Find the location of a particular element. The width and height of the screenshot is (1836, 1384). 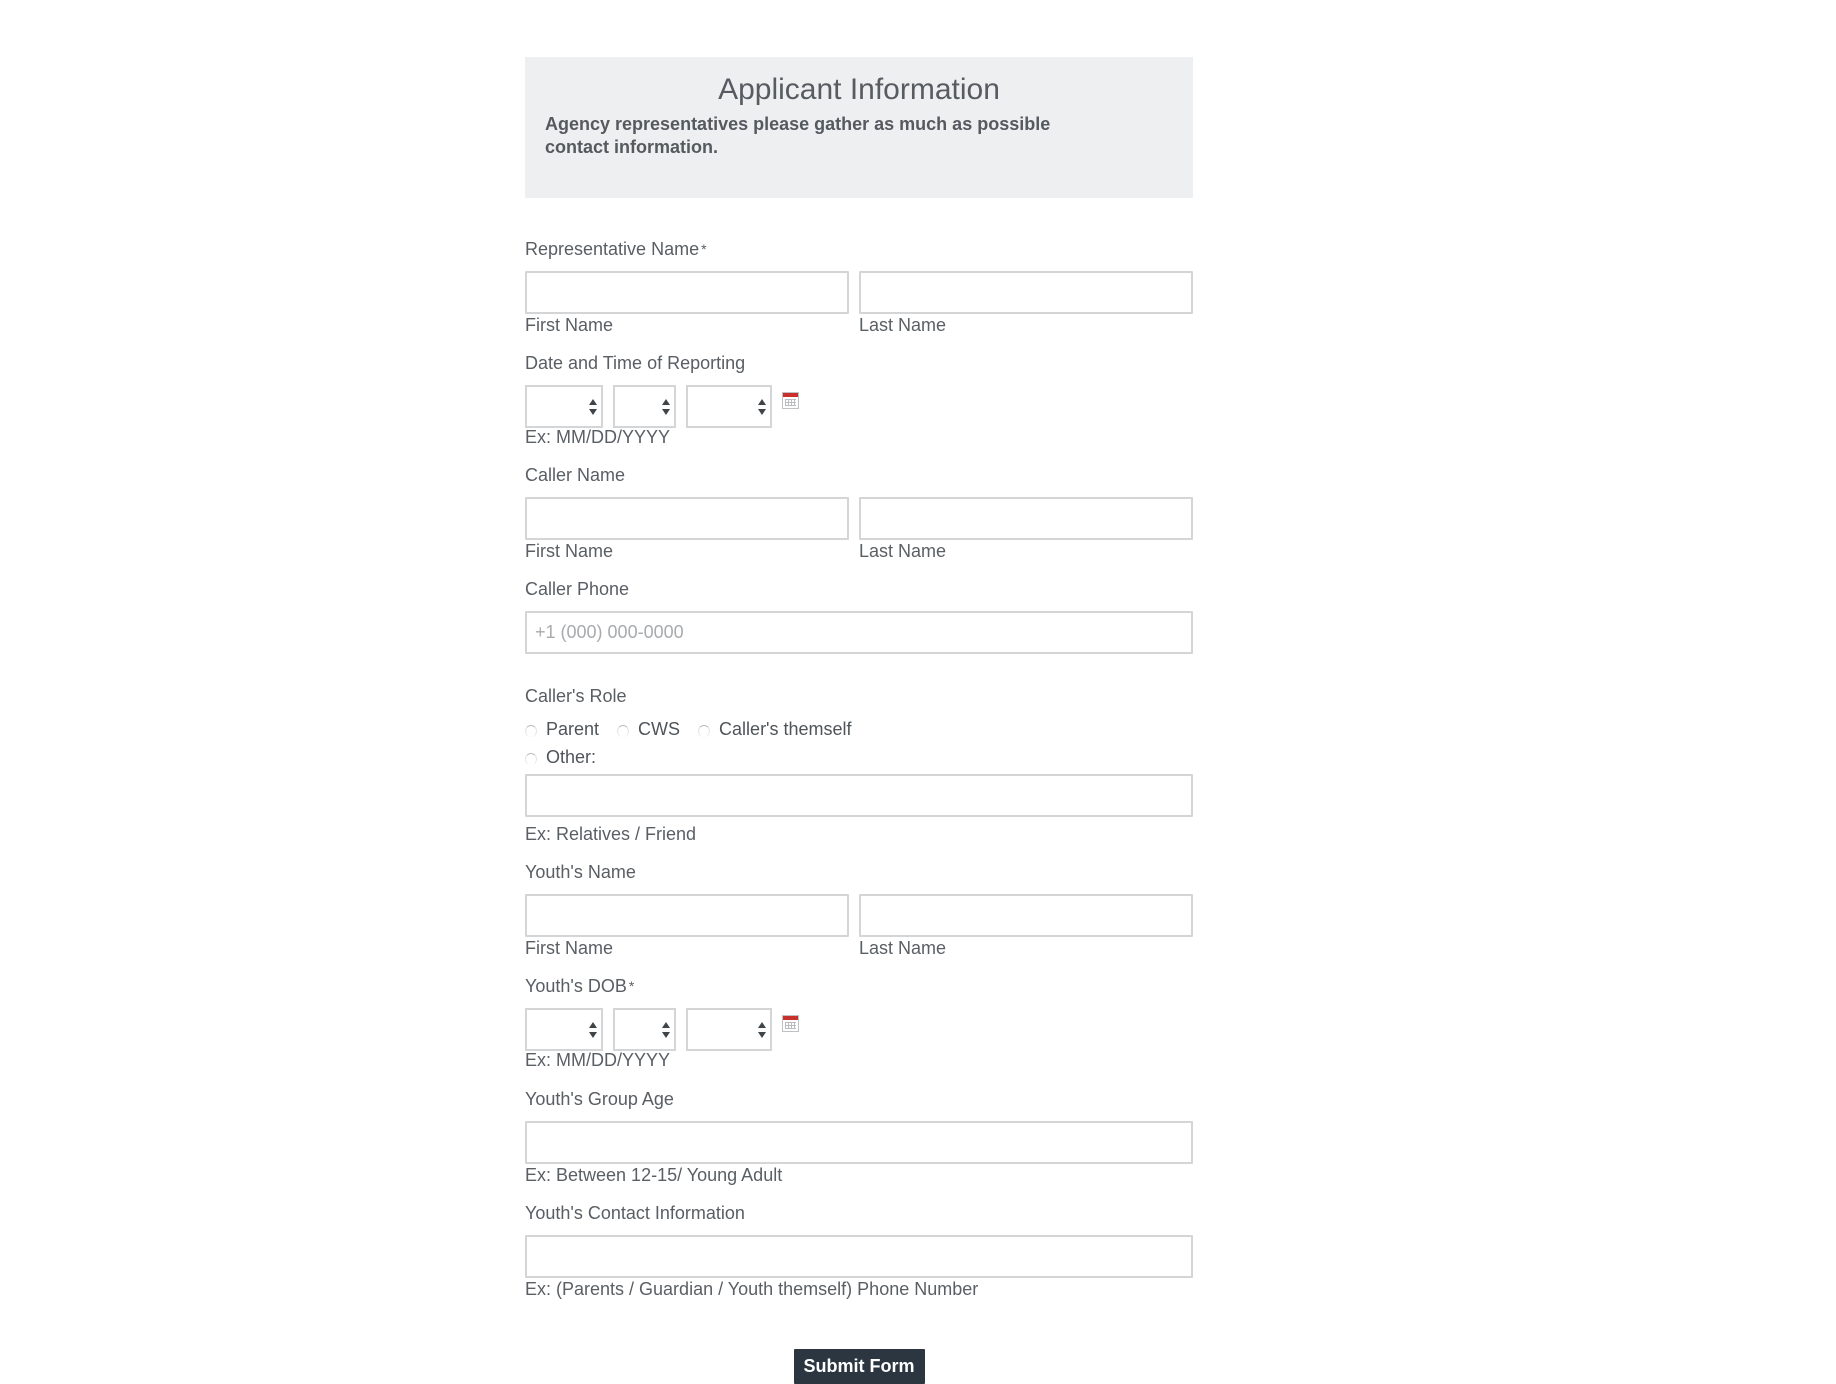

youth-age-label: Youth's Group Age is located at coordinates (599, 1099).